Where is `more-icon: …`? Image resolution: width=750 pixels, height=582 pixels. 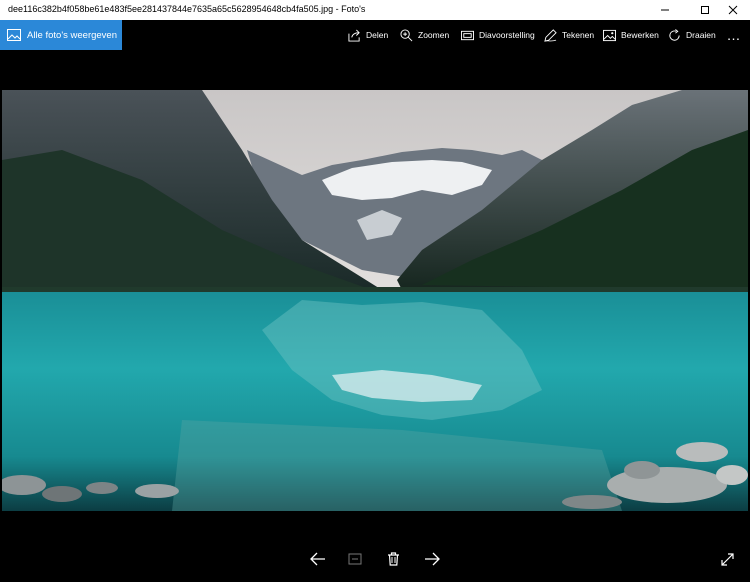
more-icon: … is located at coordinates (734, 35).